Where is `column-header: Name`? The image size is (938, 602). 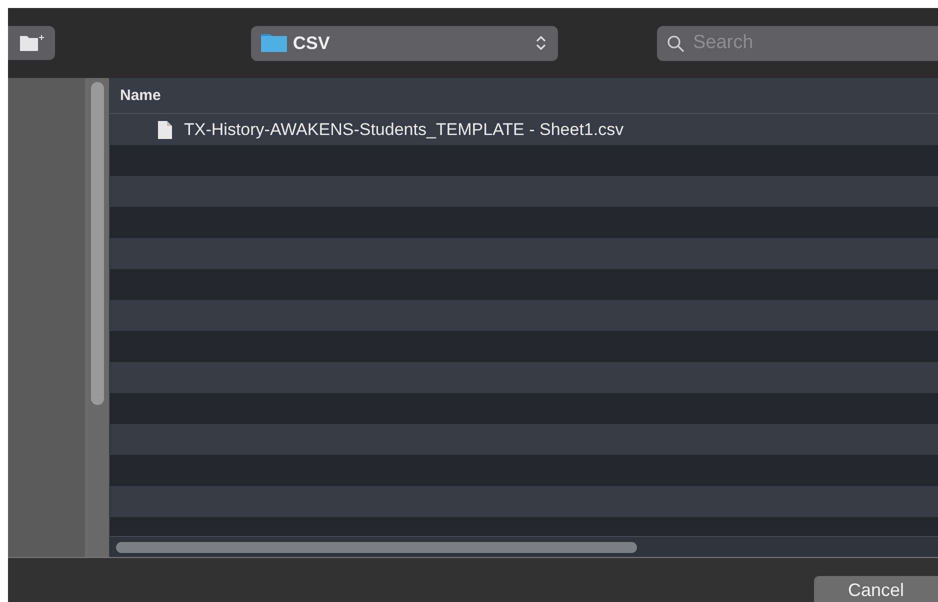
column-header: Name is located at coordinates (140, 95).